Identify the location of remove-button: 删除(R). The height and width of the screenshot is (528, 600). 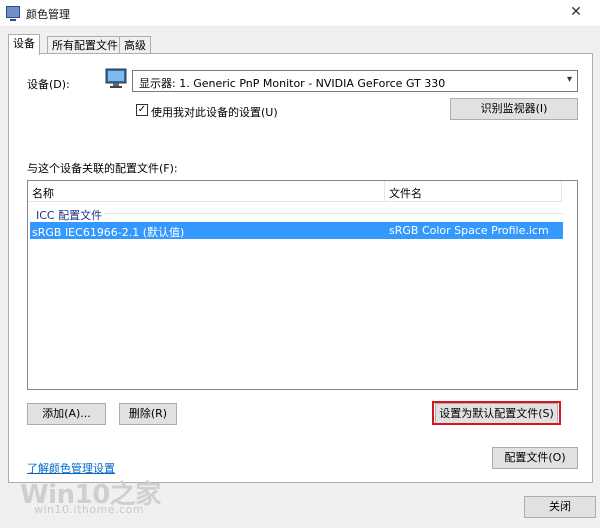
(148, 414).